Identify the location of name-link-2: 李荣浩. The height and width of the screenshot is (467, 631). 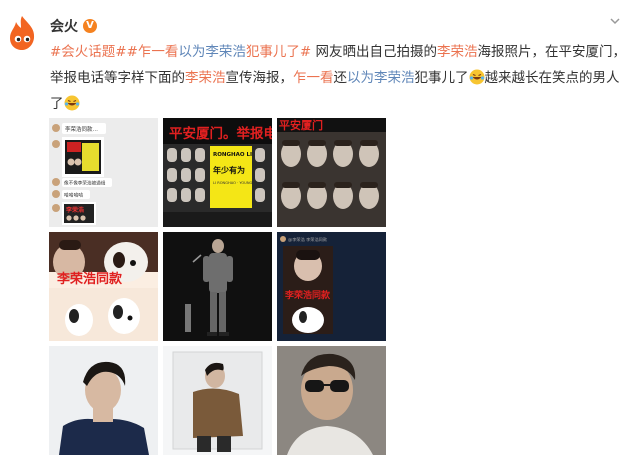
(205, 78).